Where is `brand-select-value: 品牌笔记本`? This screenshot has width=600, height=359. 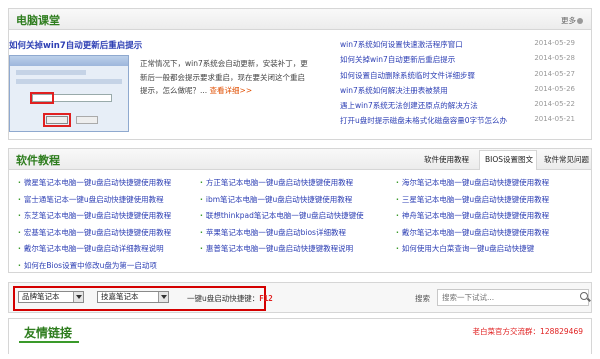
brand-select-value: 品牌笔记本 is located at coordinates (41, 296).